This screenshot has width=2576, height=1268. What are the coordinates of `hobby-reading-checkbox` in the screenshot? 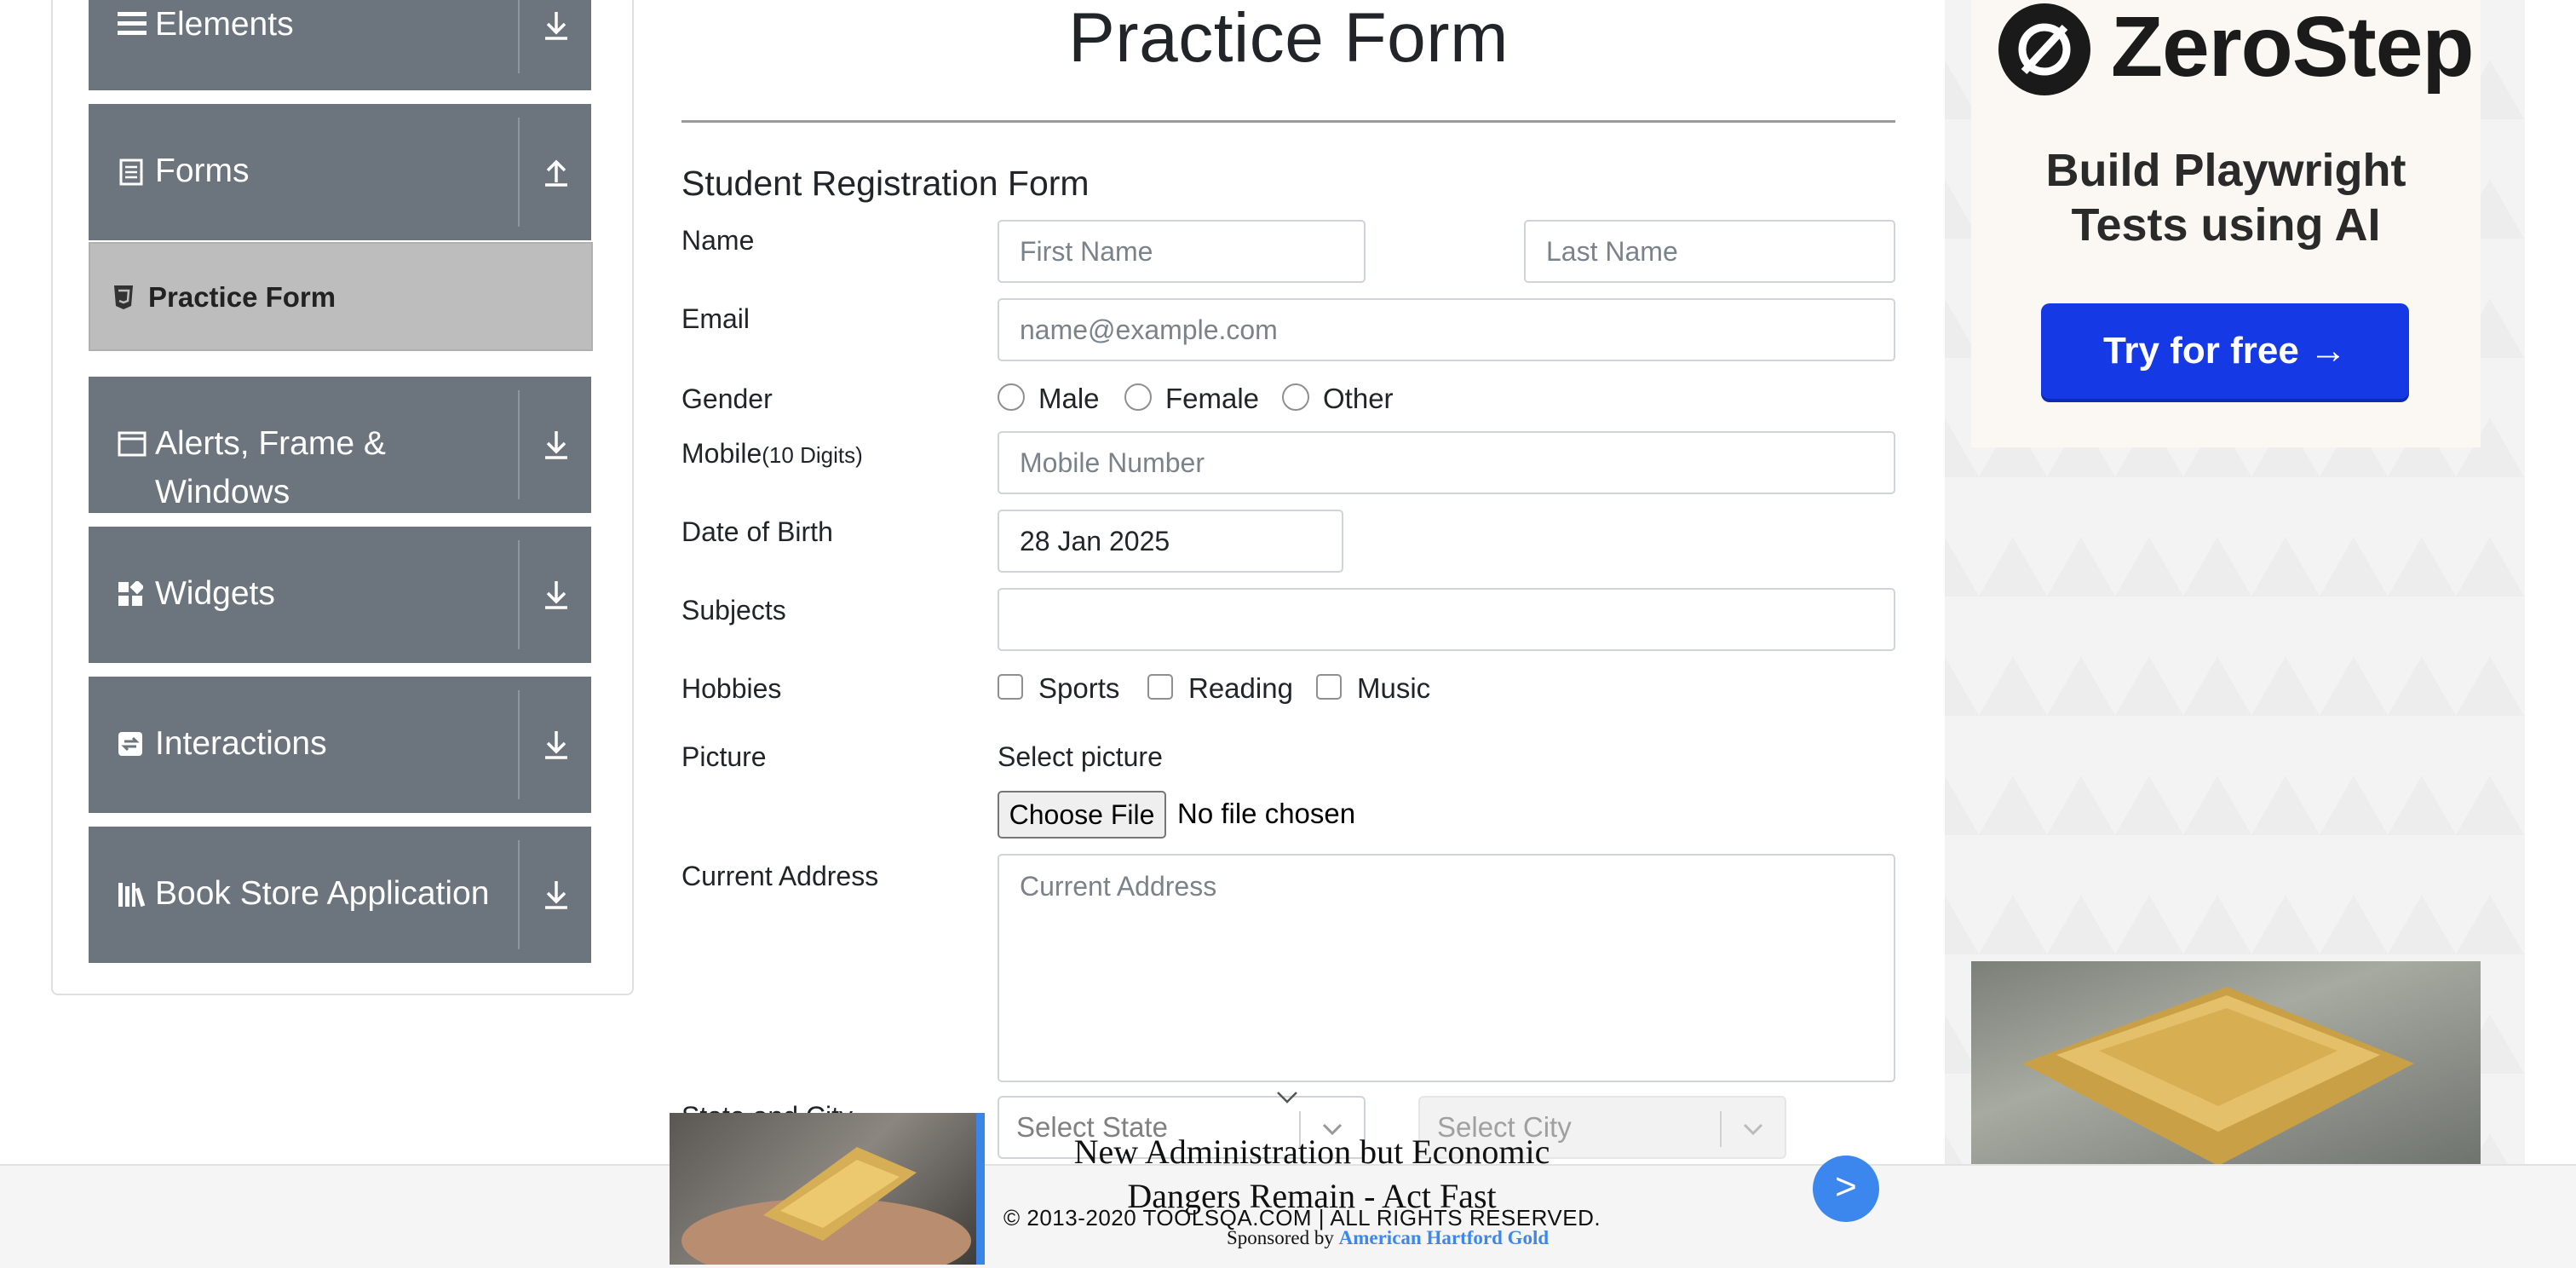 It's located at (1160, 687).